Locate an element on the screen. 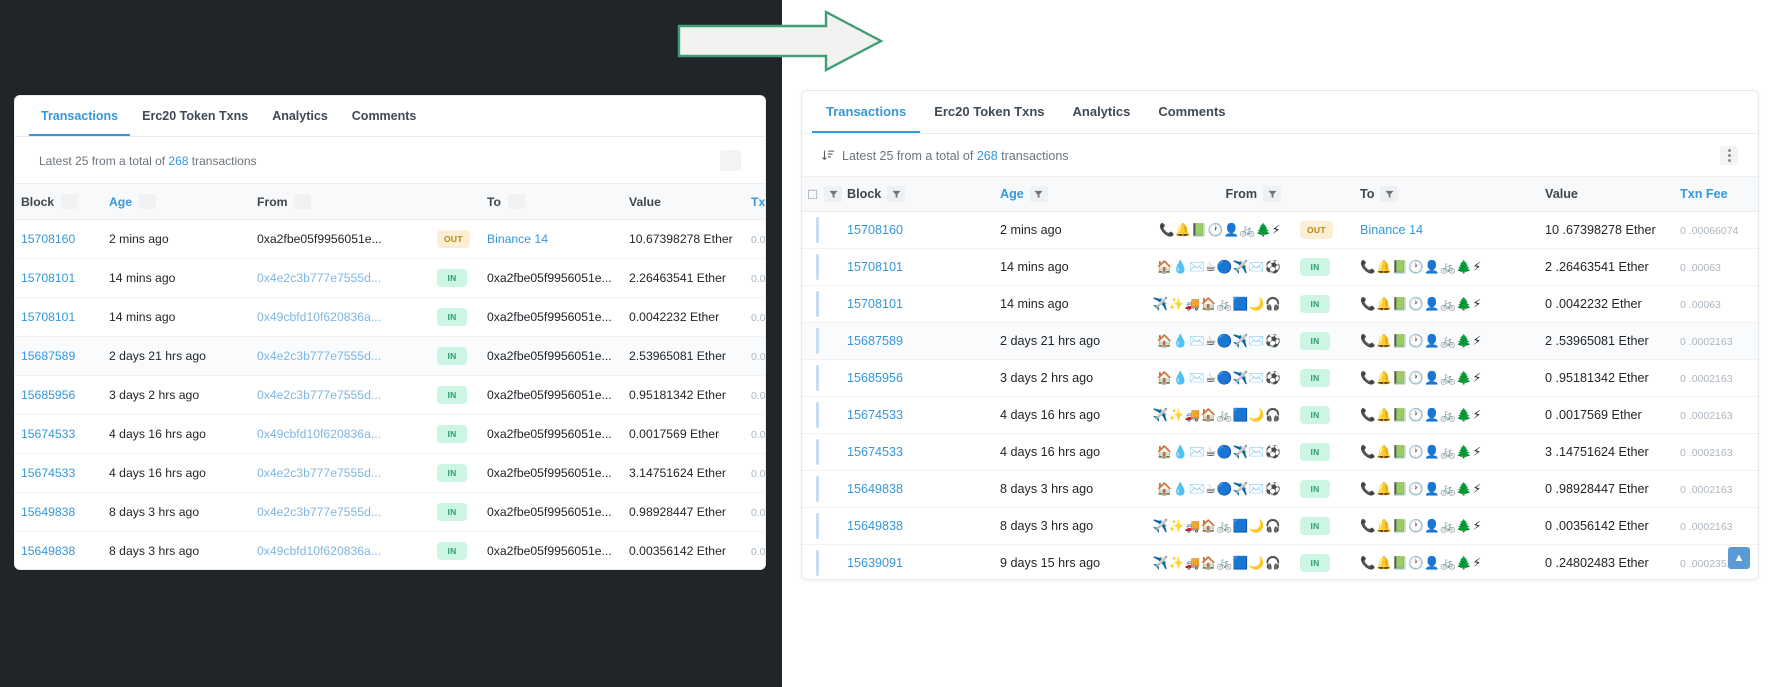  column-header-block-zoomed: Block is located at coordinates (919, 194).